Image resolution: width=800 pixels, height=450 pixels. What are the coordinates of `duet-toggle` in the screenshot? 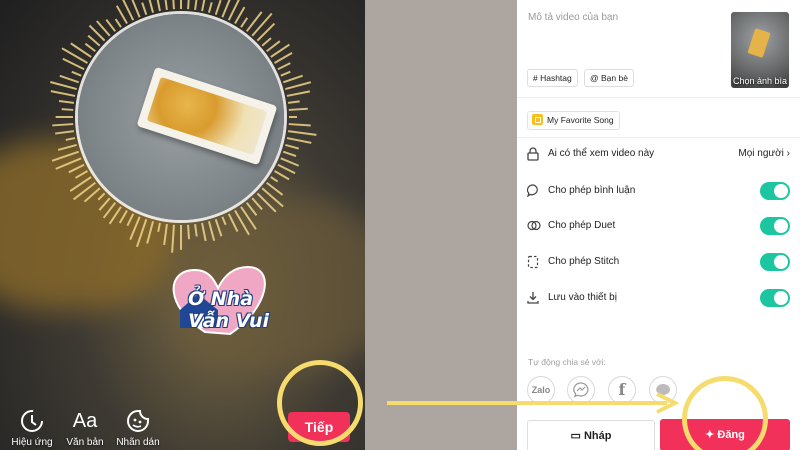 It's located at (775, 226).